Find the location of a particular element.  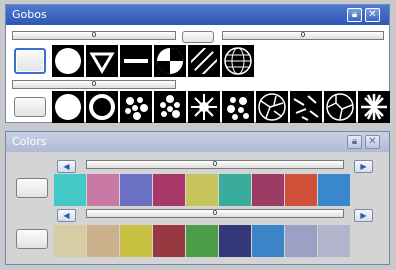

color1-prev-arrow-icon: ◀ is located at coordinates (66, 166).